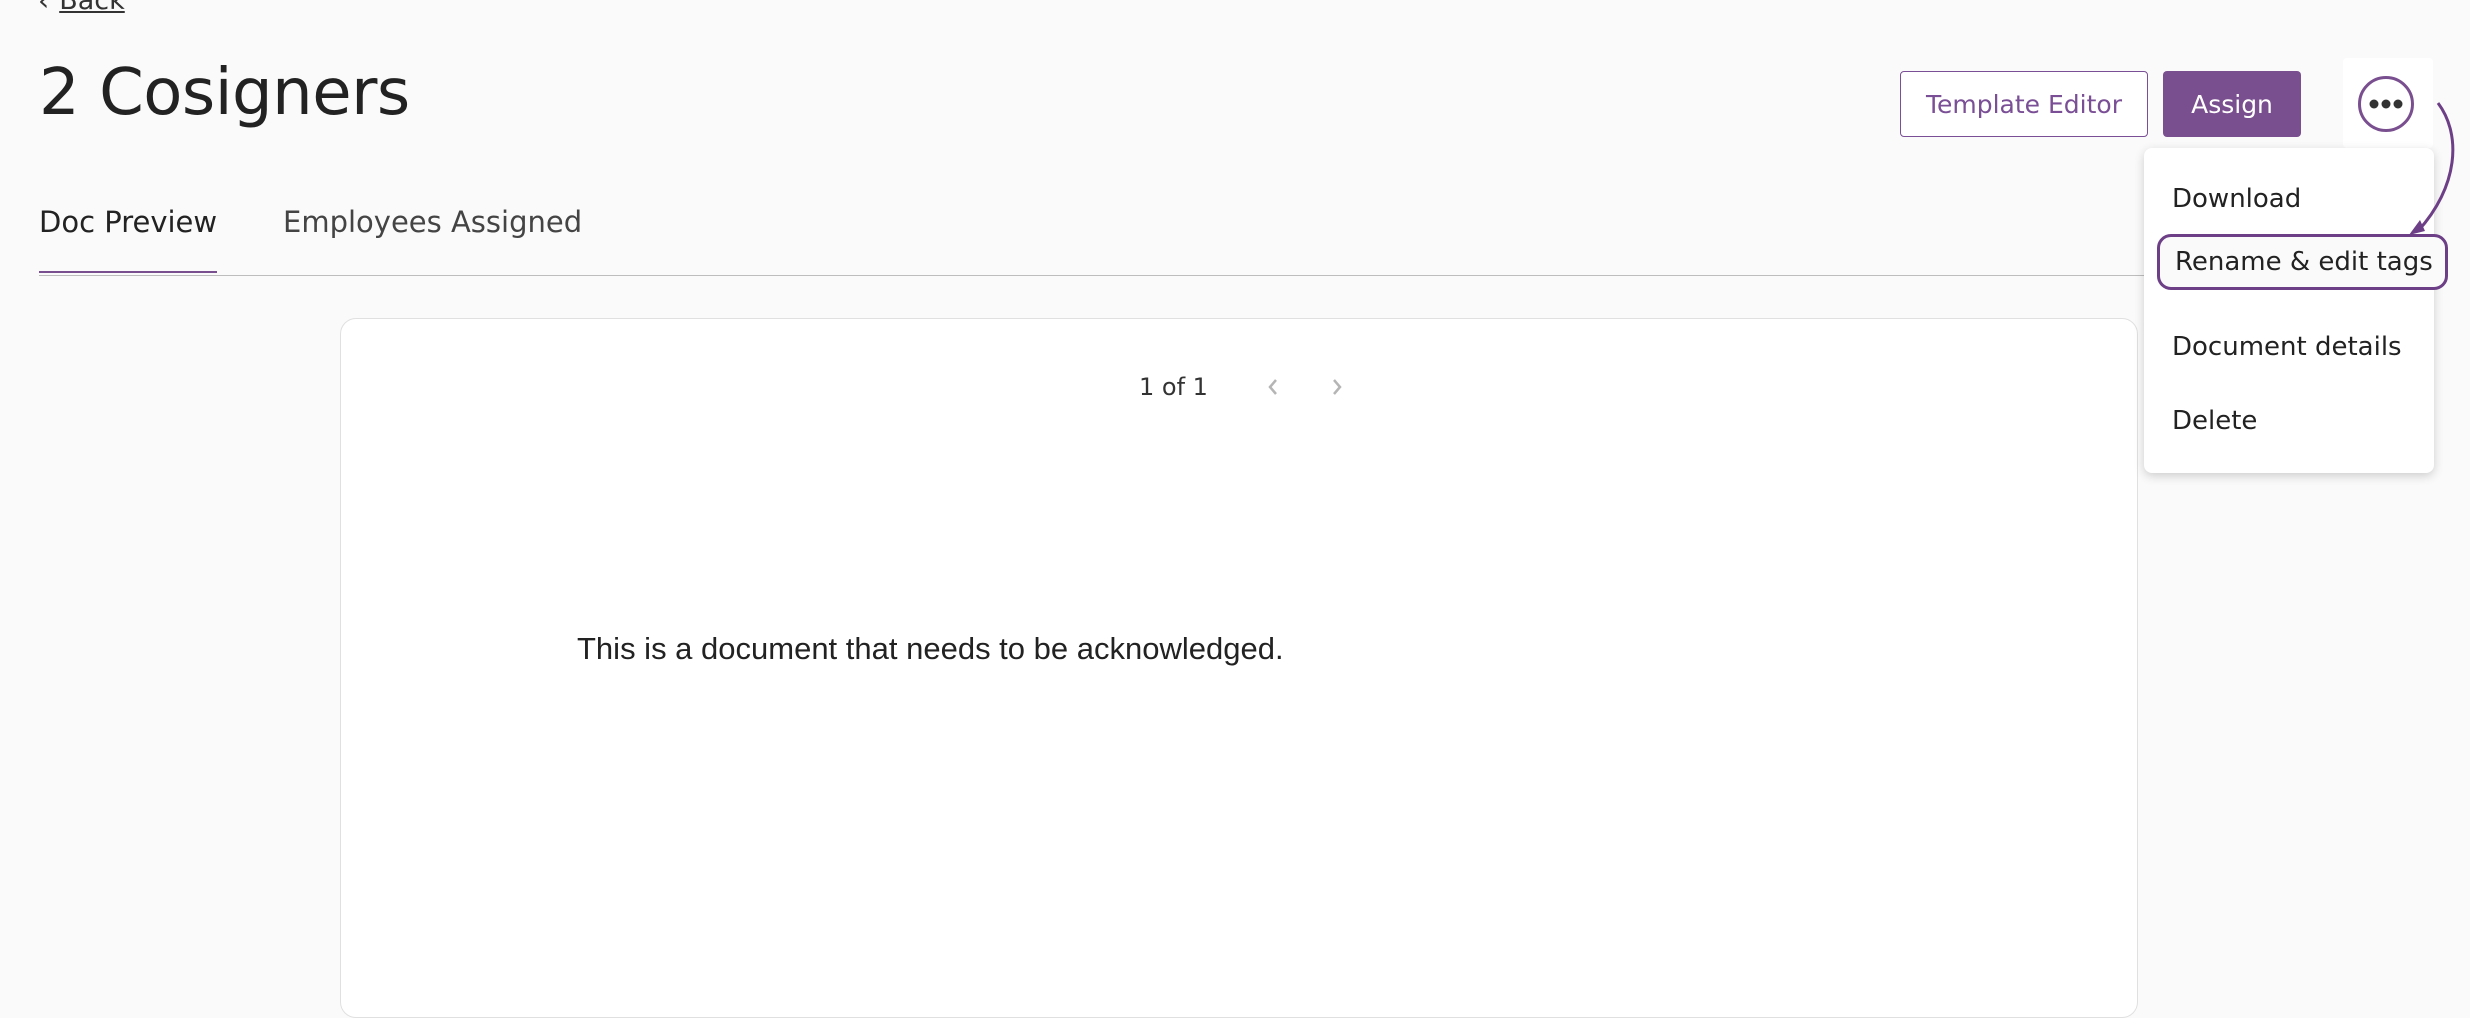  I want to click on back-link: ‹ Back, so click(81, 8).